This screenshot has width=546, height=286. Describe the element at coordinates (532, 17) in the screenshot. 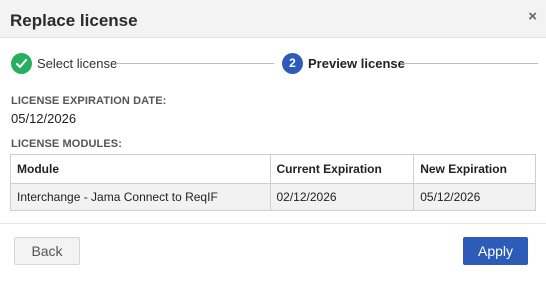

I see `close-icon: ×` at that location.